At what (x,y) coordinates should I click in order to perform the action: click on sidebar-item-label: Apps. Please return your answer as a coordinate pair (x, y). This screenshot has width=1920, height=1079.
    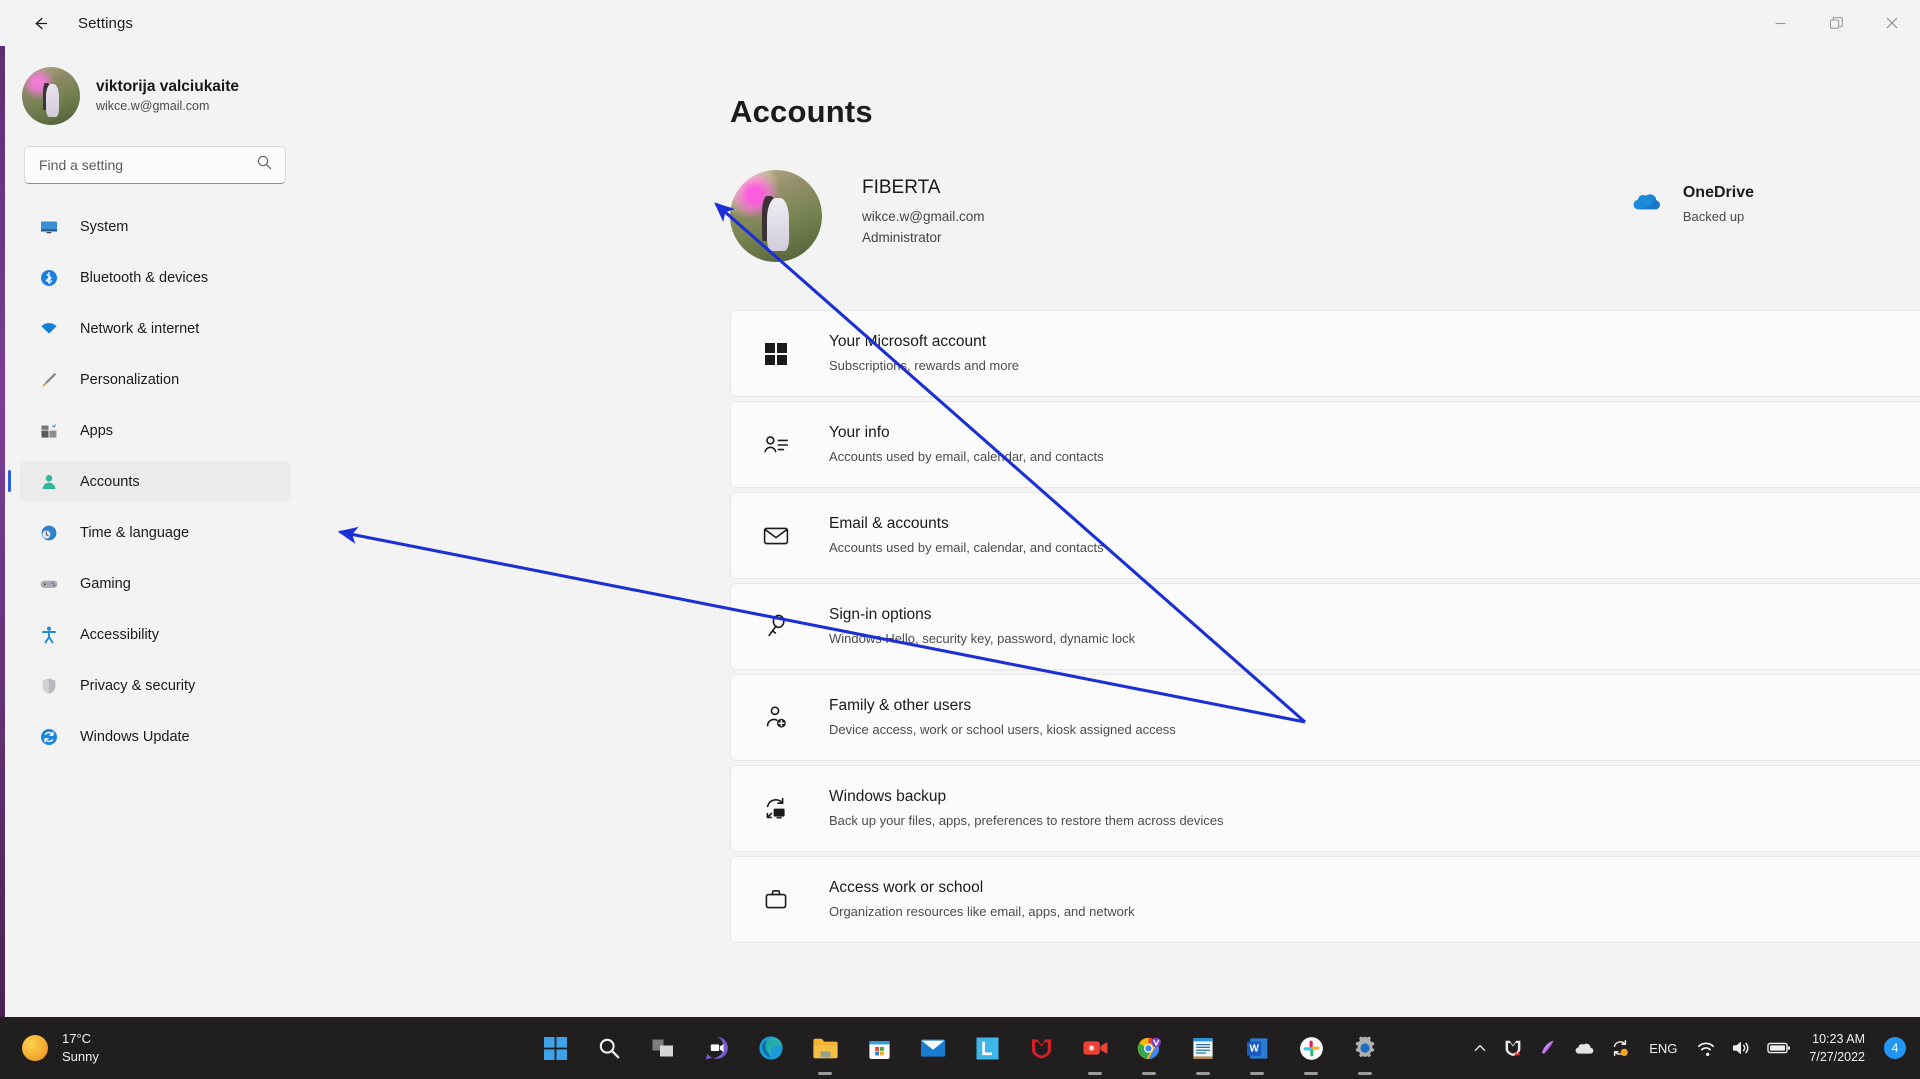
    Looking at the image, I should click on (97, 430).